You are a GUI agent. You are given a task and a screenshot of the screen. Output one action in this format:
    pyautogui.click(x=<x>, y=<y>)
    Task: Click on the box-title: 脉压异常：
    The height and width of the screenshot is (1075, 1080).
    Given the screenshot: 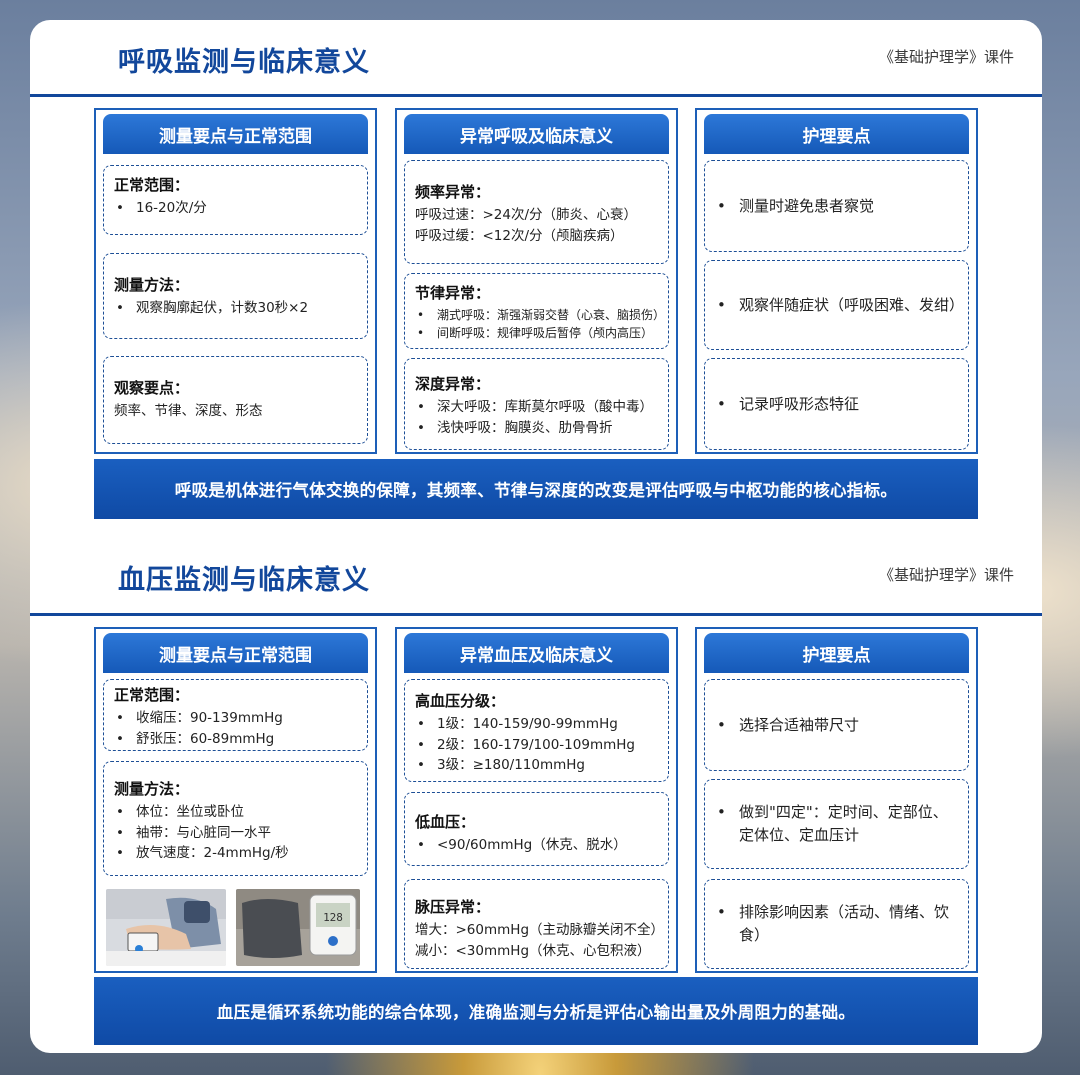 What is the action you would take?
    pyautogui.click(x=453, y=907)
    